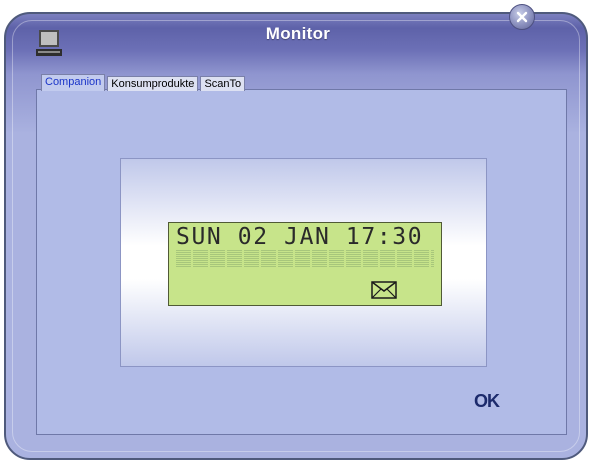 This screenshot has height=465, width=596. I want to click on tab-strip: Companion Konsumprodukte ScanTo, so click(144, 82).